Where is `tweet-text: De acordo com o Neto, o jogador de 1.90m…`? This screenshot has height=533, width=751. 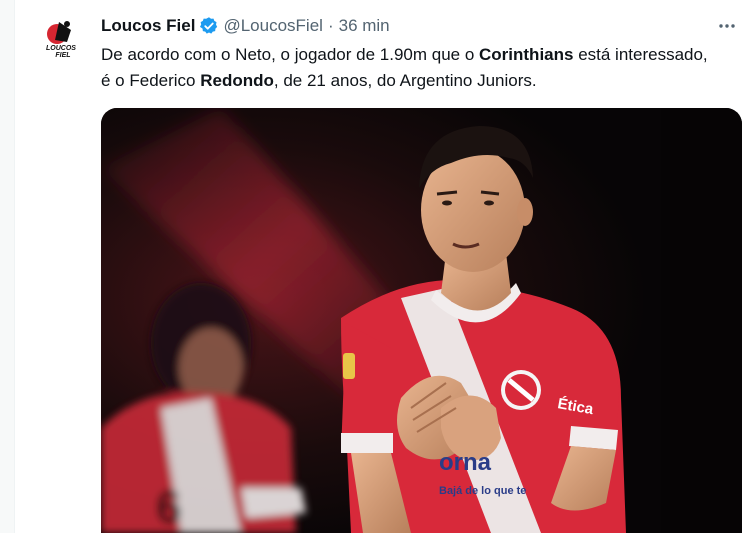 tweet-text: De acordo com o Neto, o jogador de 1.90m… is located at coordinates (411, 68).